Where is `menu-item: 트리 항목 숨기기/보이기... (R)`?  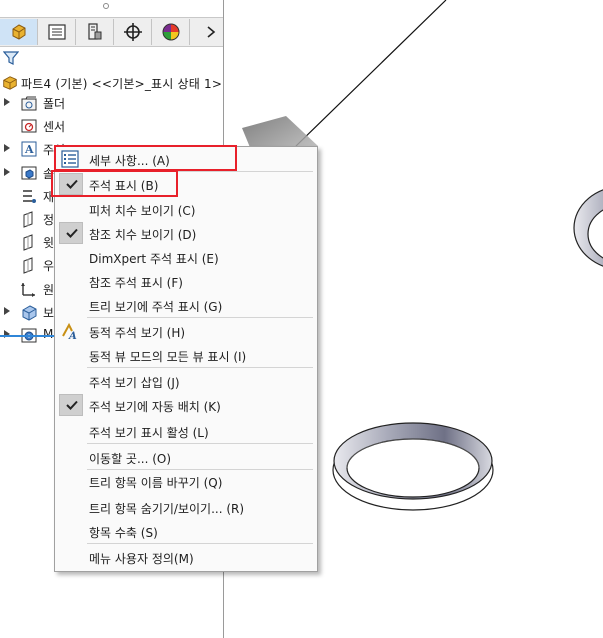
menu-item: 트리 항목 숨기기/보이기... (R) is located at coordinates (186, 507).